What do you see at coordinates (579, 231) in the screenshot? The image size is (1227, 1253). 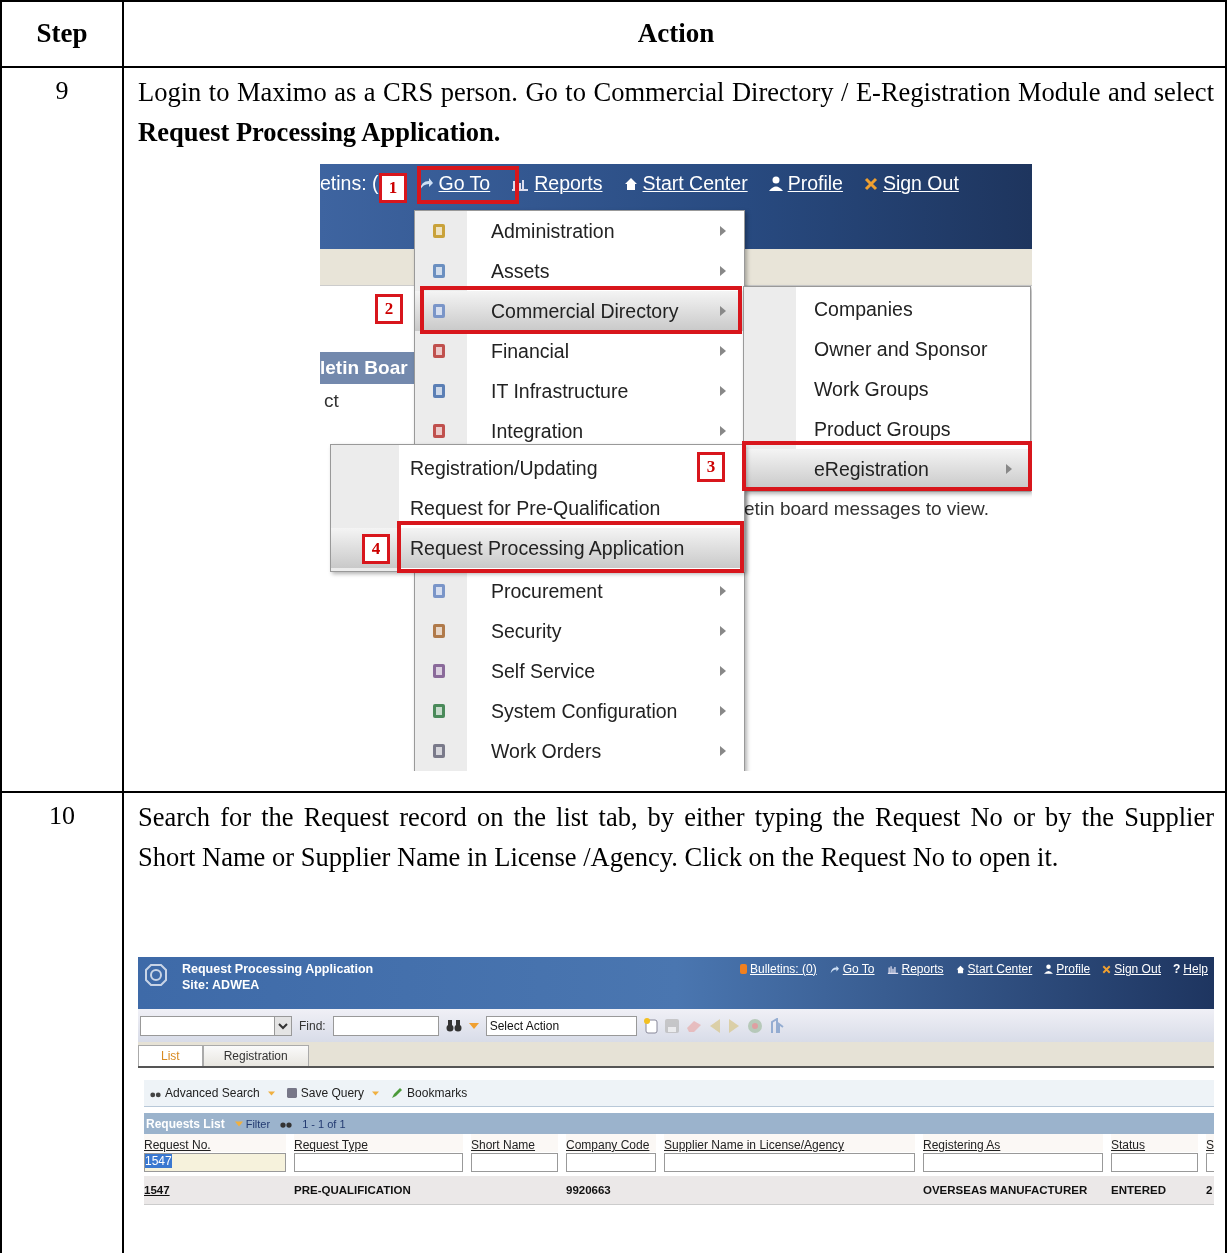 I see `menu-item: Administration` at bounding box center [579, 231].